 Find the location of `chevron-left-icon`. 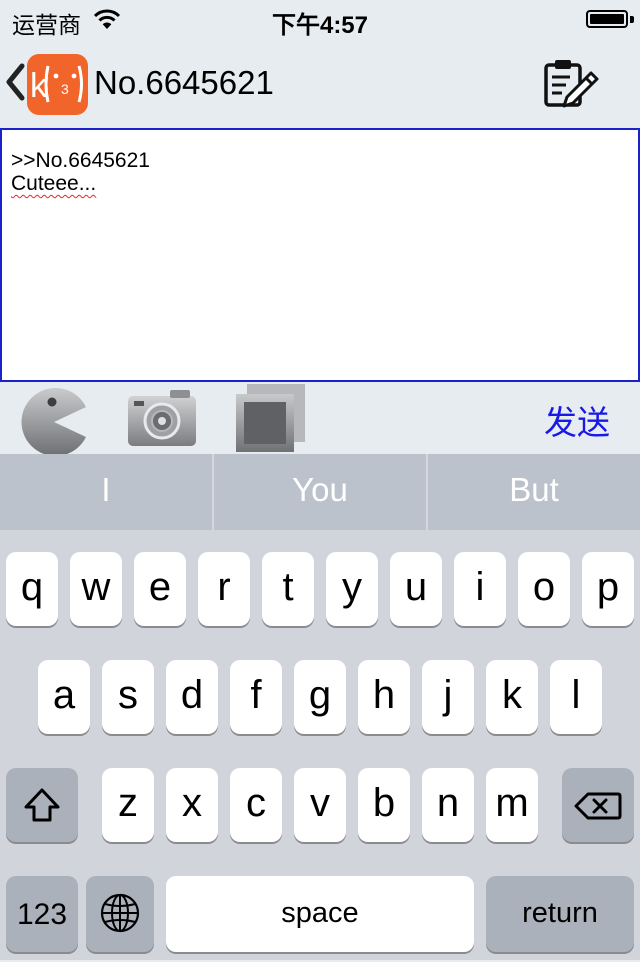

chevron-left-icon is located at coordinates (15, 82).